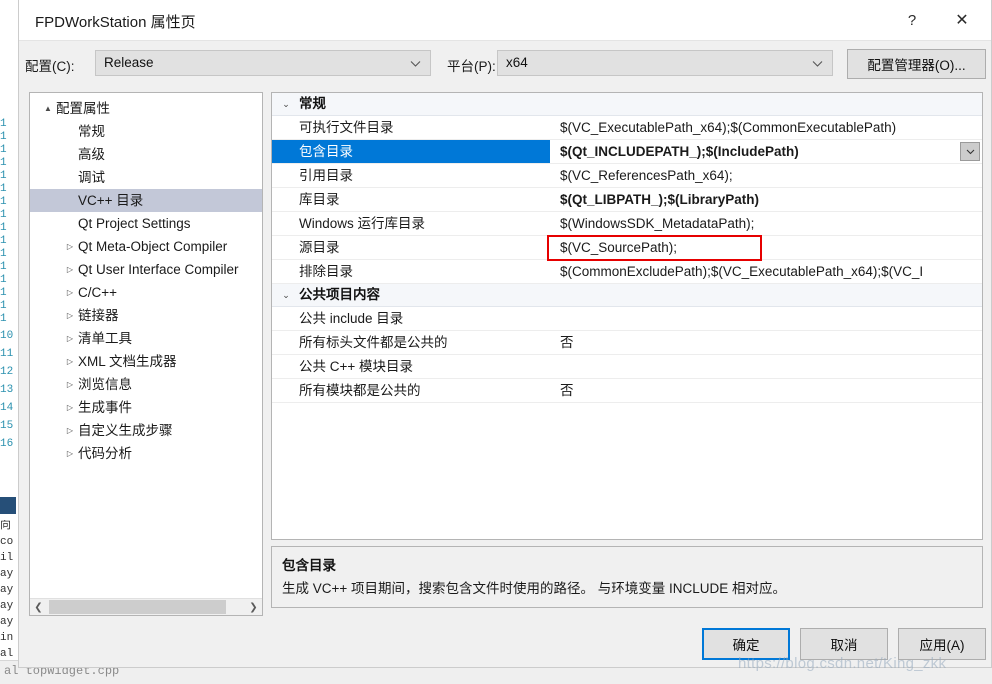  What do you see at coordinates (746, 644) in the screenshot?
I see `ok-button: 确定` at bounding box center [746, 644].